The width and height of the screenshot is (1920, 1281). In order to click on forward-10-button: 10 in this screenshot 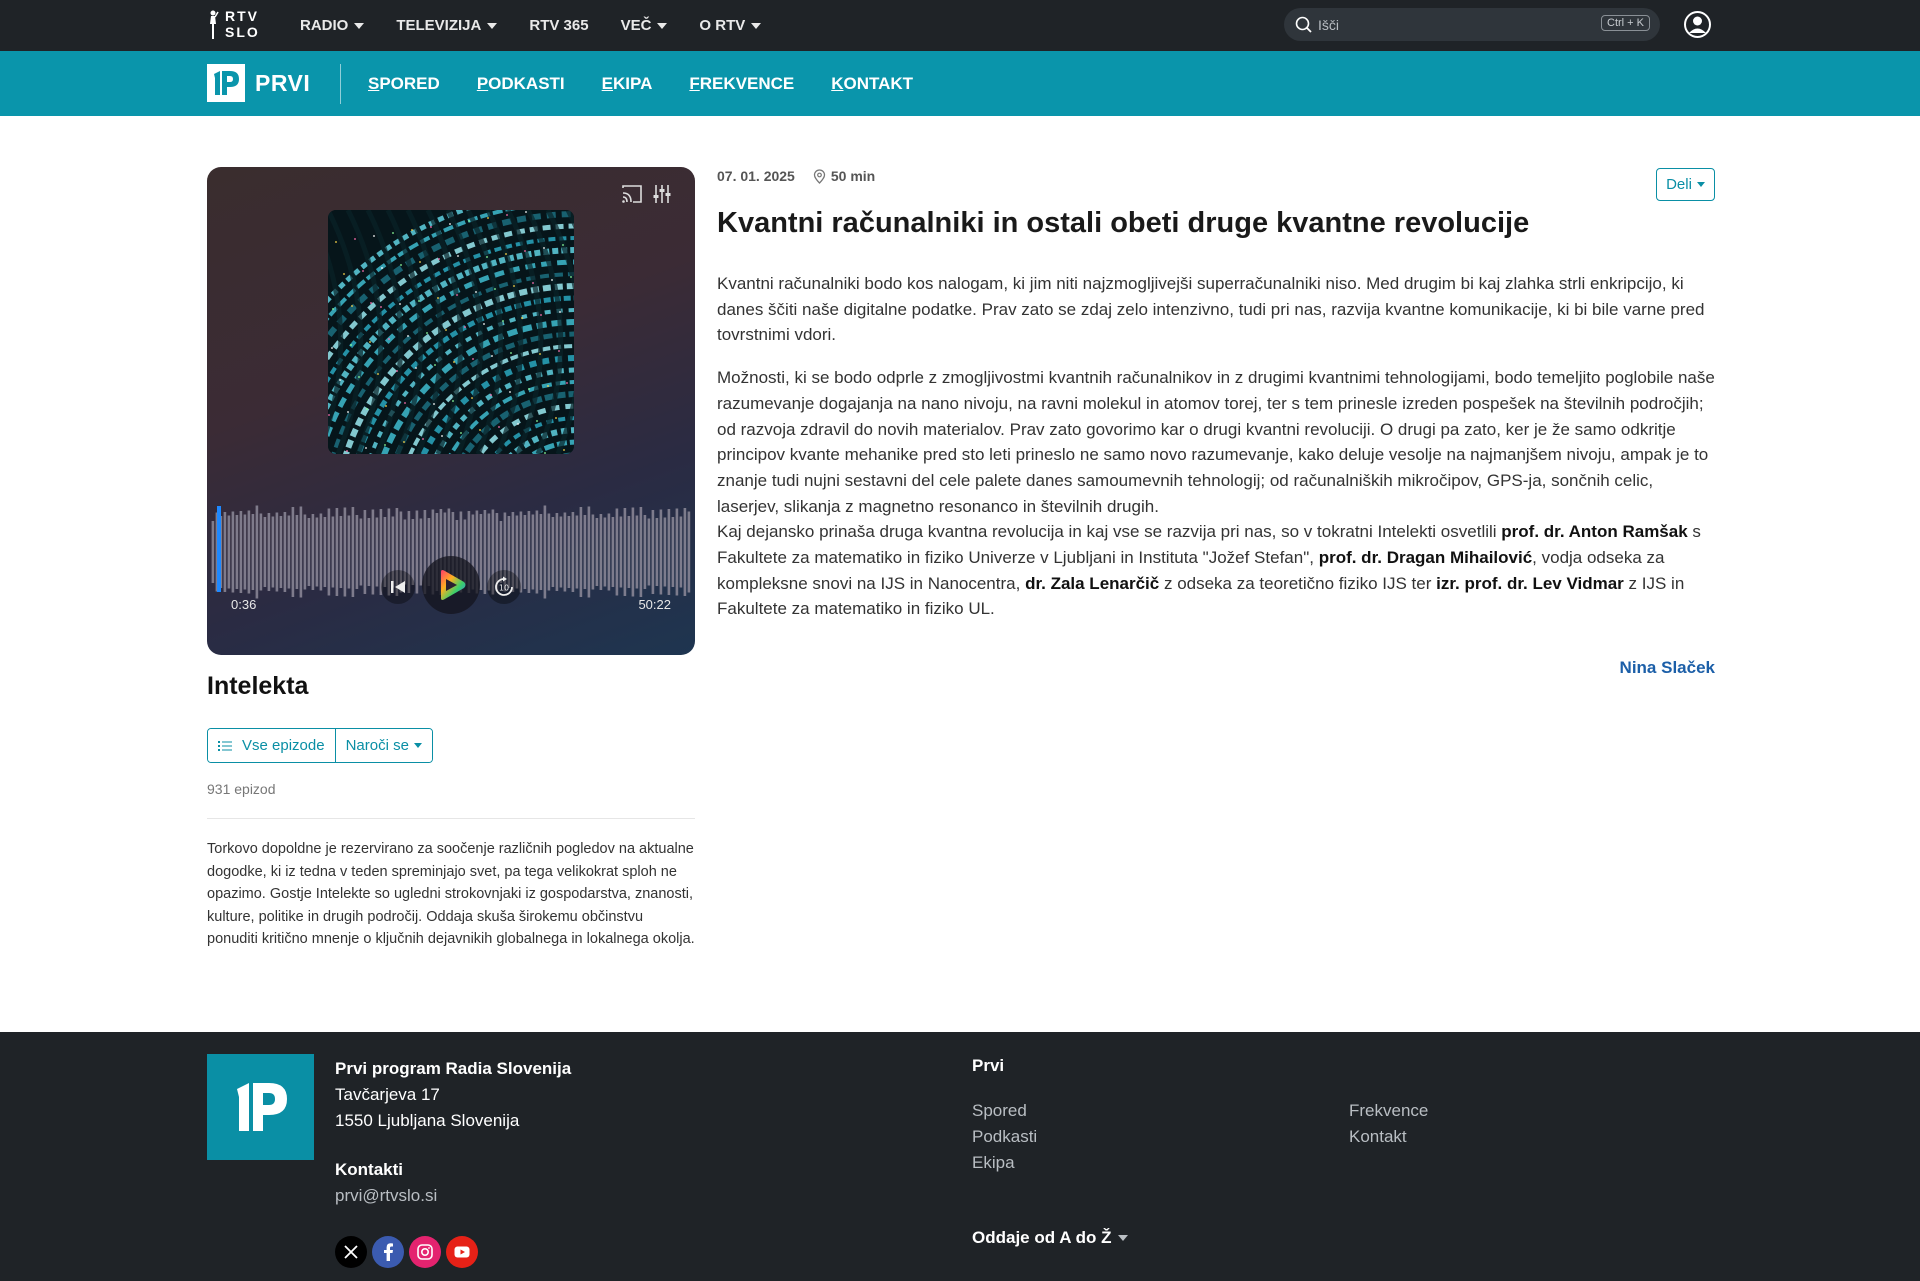, I will do `click(504, 587)`.